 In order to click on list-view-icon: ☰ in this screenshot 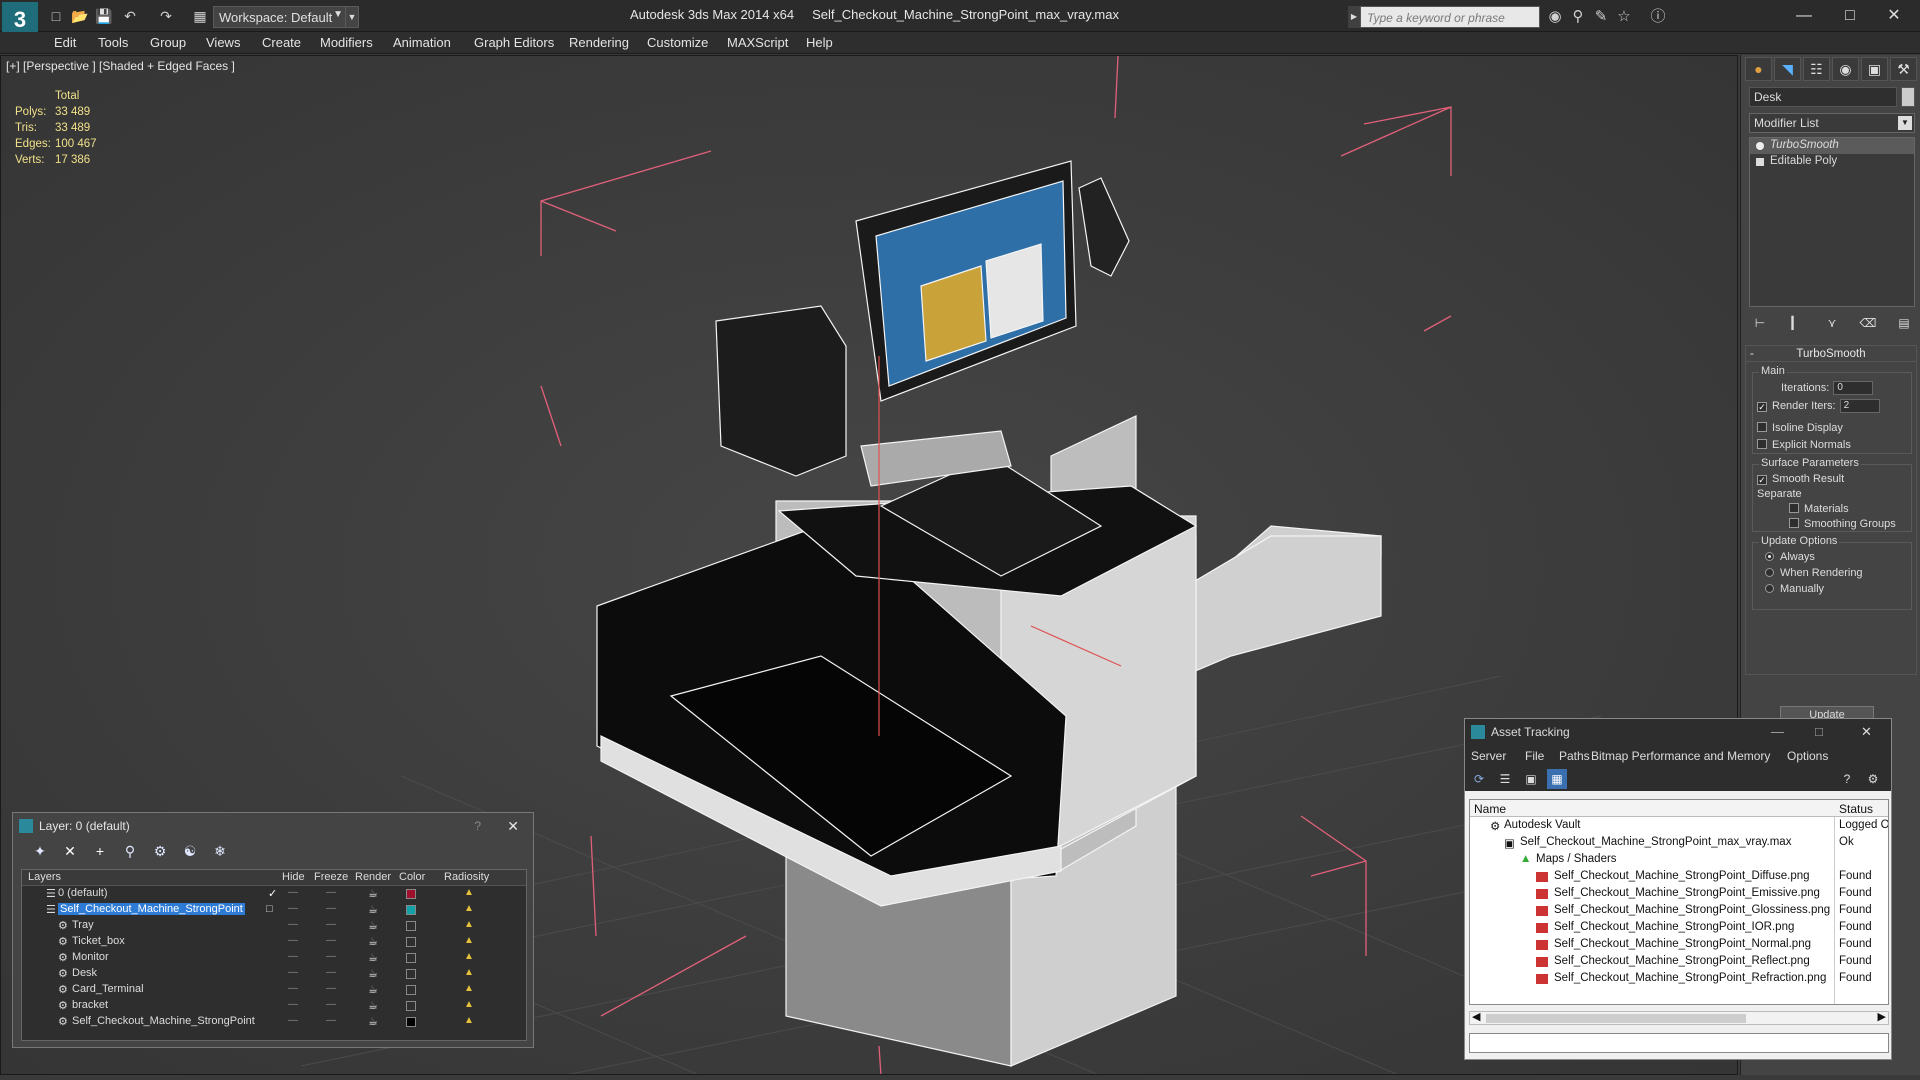, I will do `click(1505, 779)`.